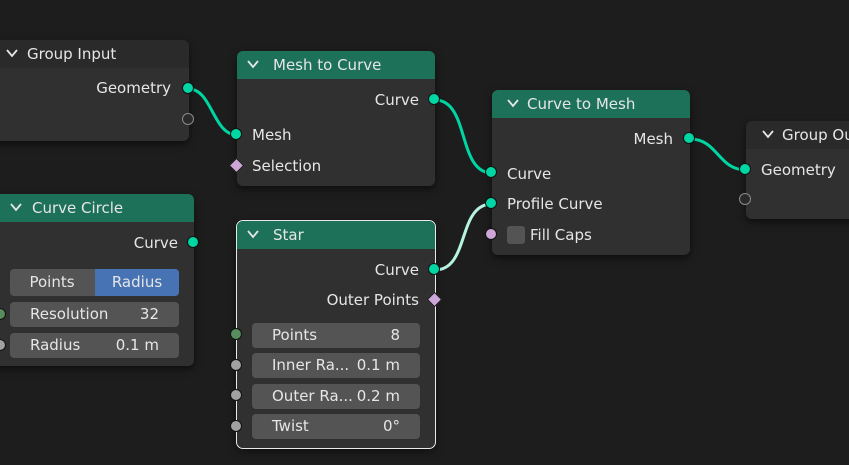 Image resolution: width=849 pixels, height=465 pixels. What do you see at coordinates (395, 335) in the screenshot?
I see `points-field-value: 8` at bounding box center [395, 335].